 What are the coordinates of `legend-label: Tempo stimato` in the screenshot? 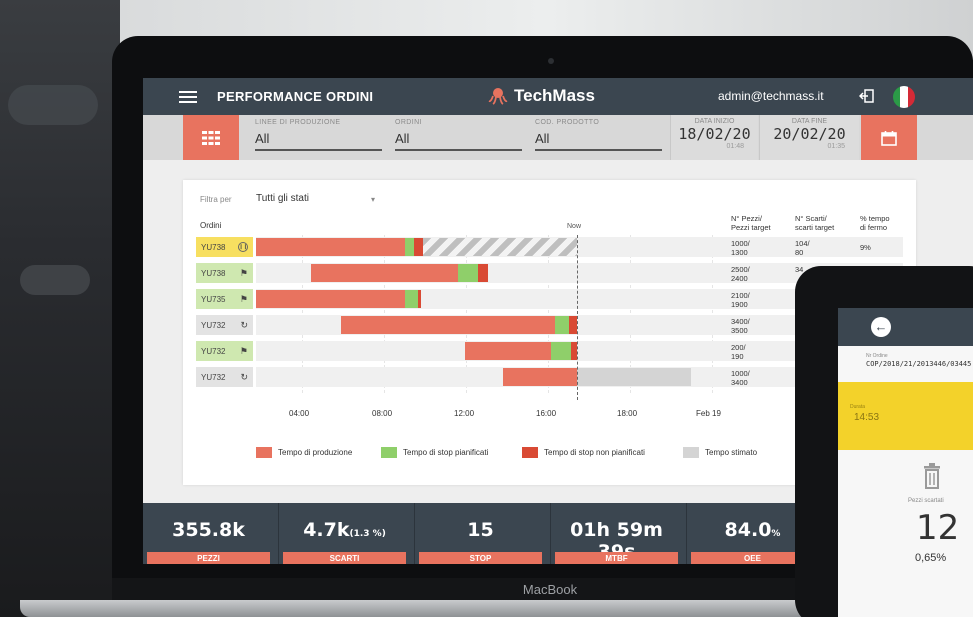 It's located at (731, 452).